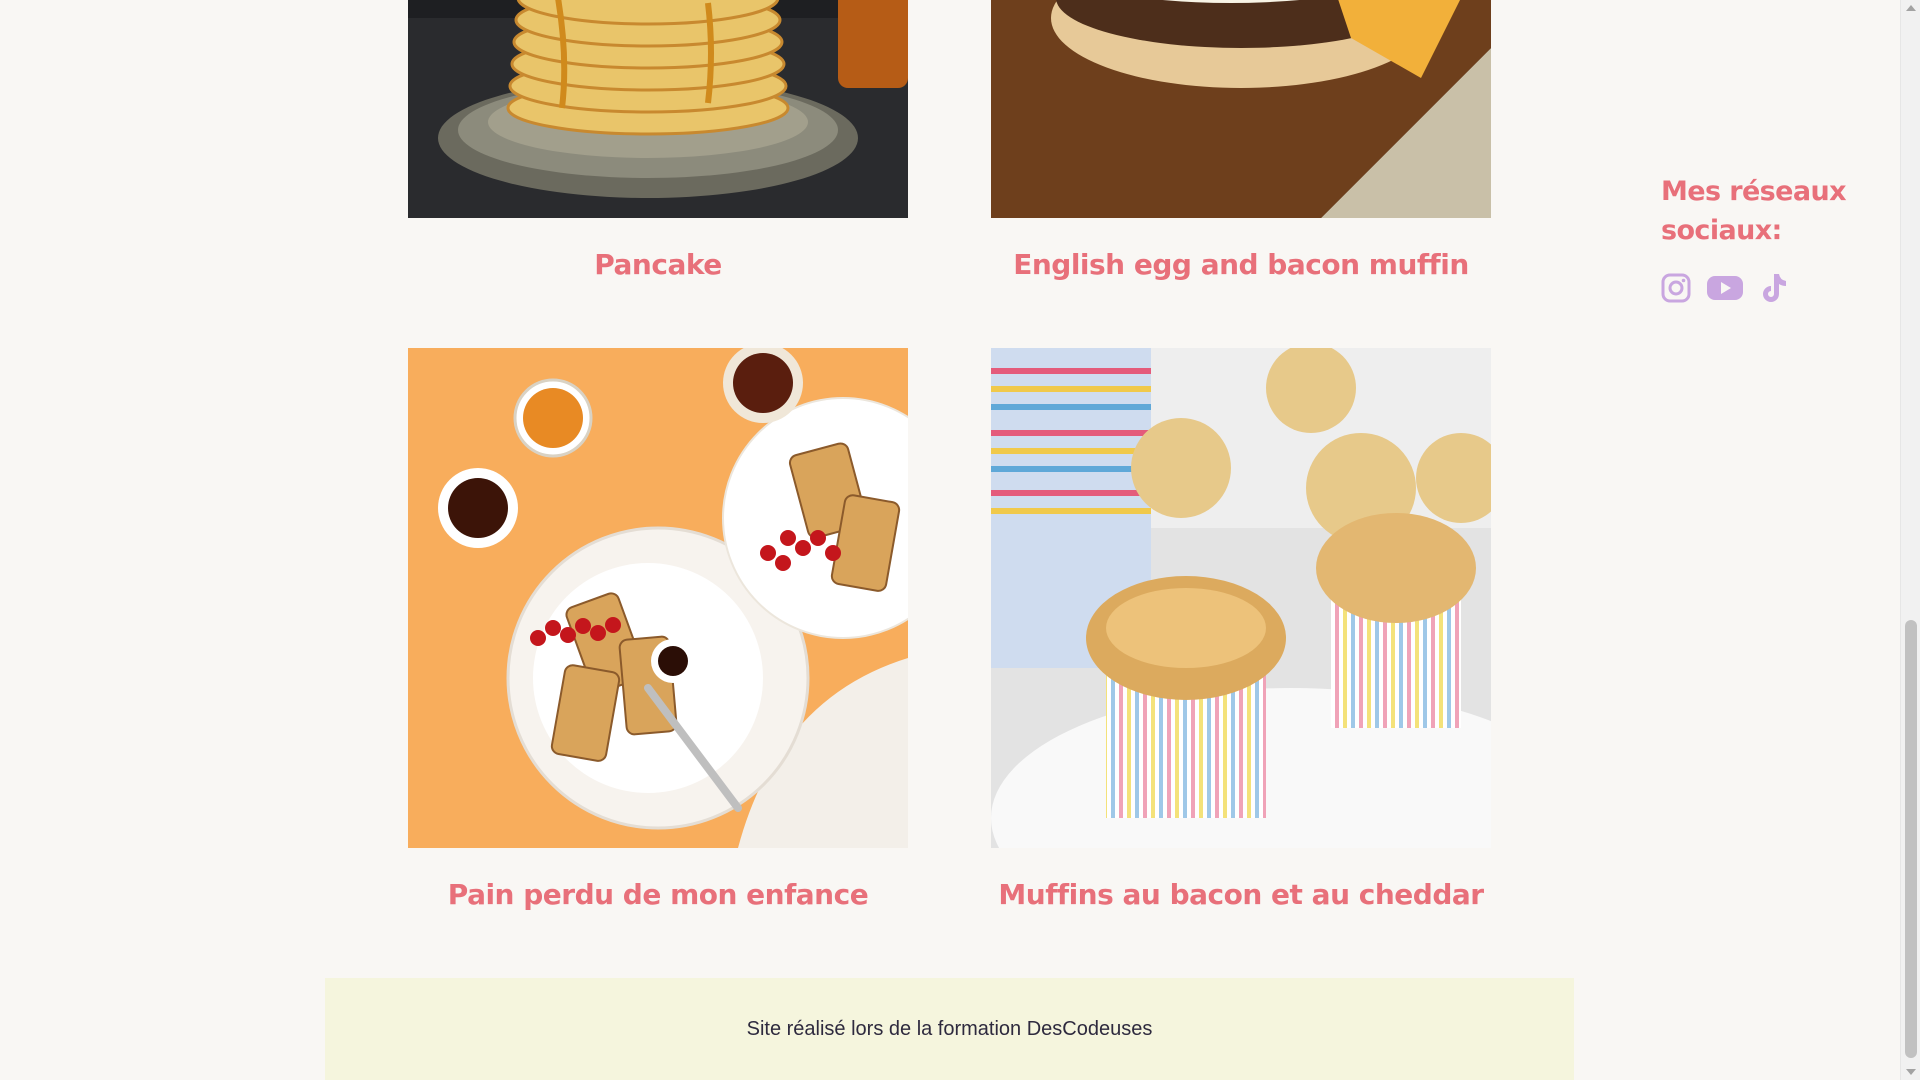  I want to click on scrollbar-thumb, so click(1911, 839).